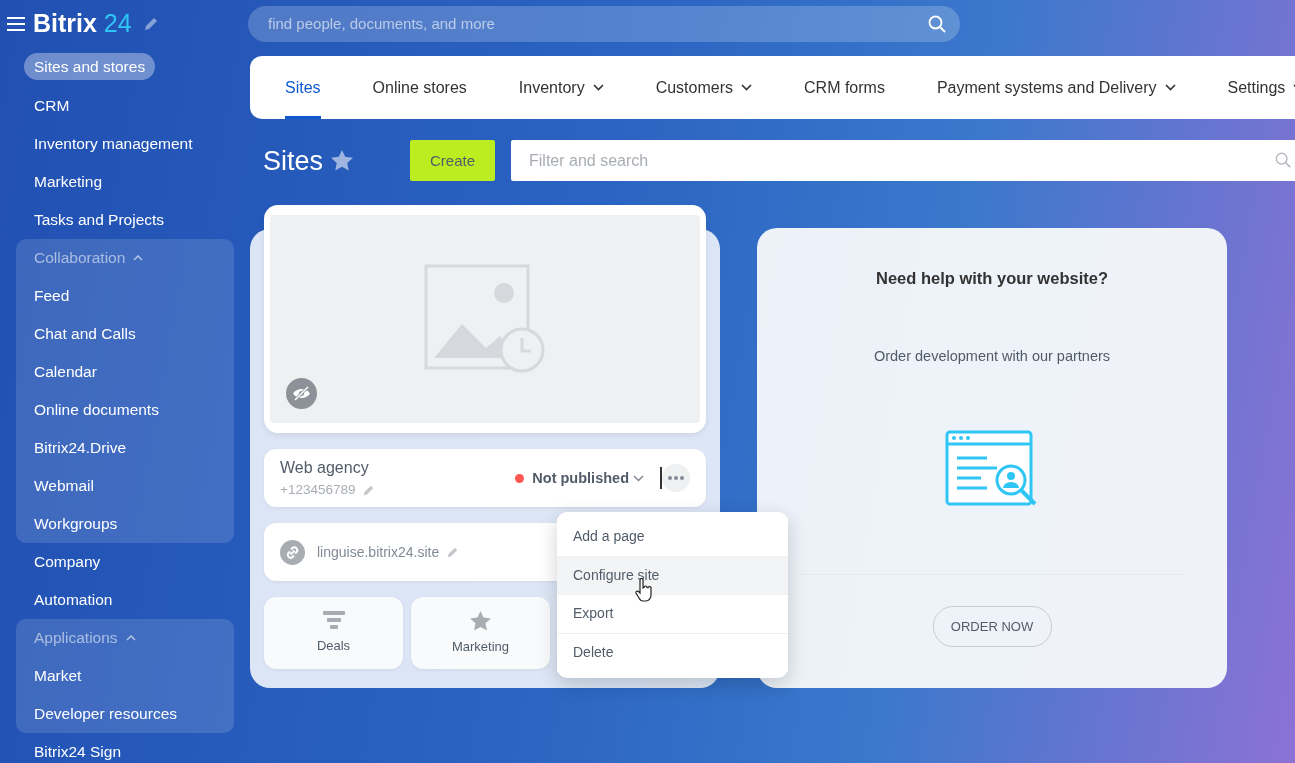  What do you see at coordinates (703, 88) in the screenshot?
I see `tab: Customers` at bounding box center [703, 88].